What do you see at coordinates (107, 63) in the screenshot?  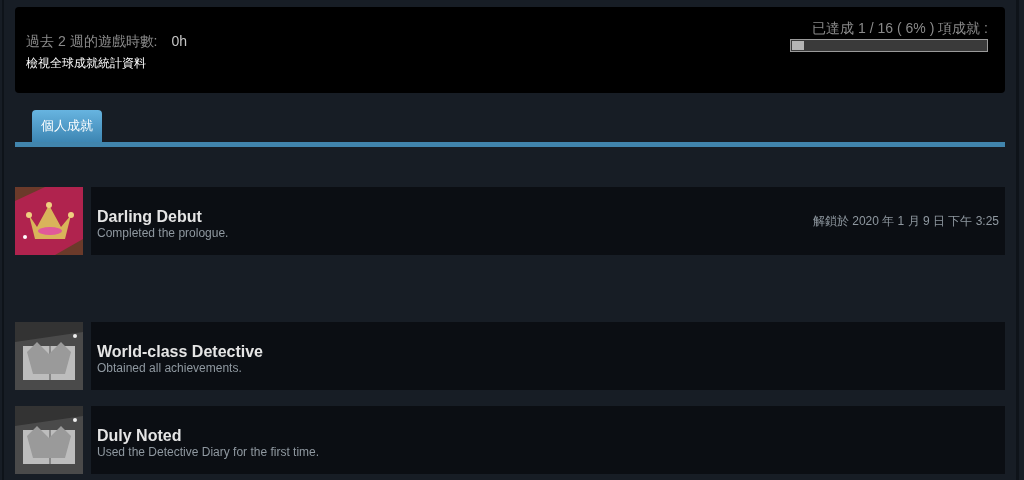 I see `global-stats-link: 檢視全球成就統計資料` at bounding box center [107, 63].